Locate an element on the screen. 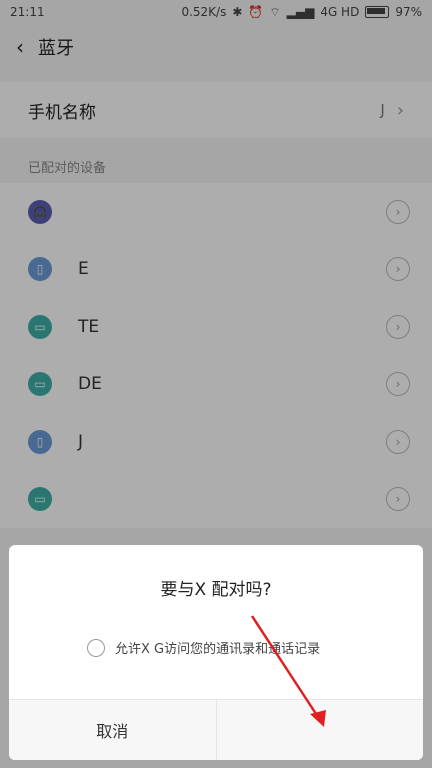 The height and width of the screenshot is (768, 432). annotation-arrow-icon is located at coordinates (288, 671).